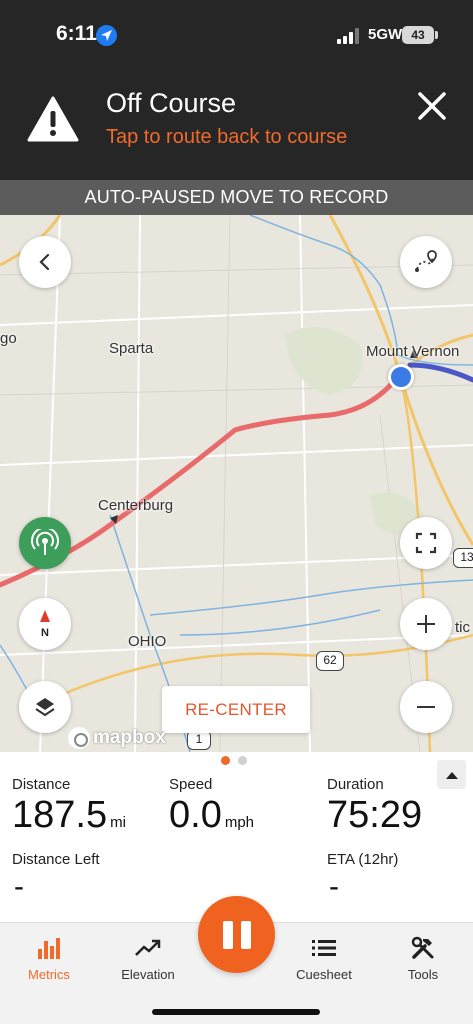  What do you see at coordinates (171, 103) in the screenshot?
I see `off-course-title: Off Course` at bounding box center [171, 103].